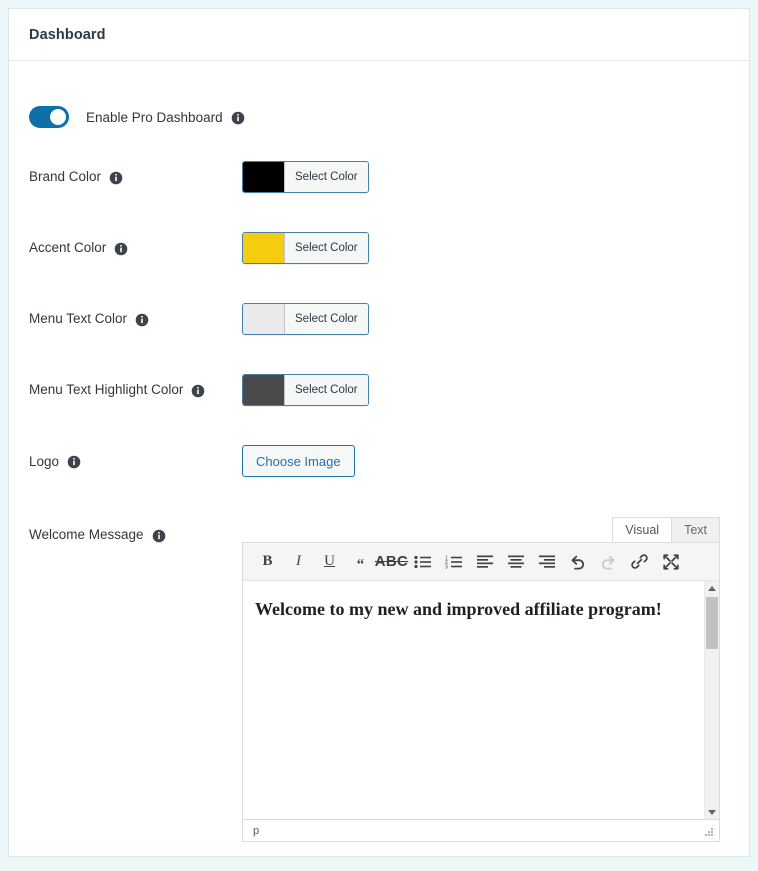 The width and height of the screenshot is (758, 871). What do you see at coordinates (264, 247) in the screenshot?
I see `accent-color-swatch` at bounding box center [264, 247].